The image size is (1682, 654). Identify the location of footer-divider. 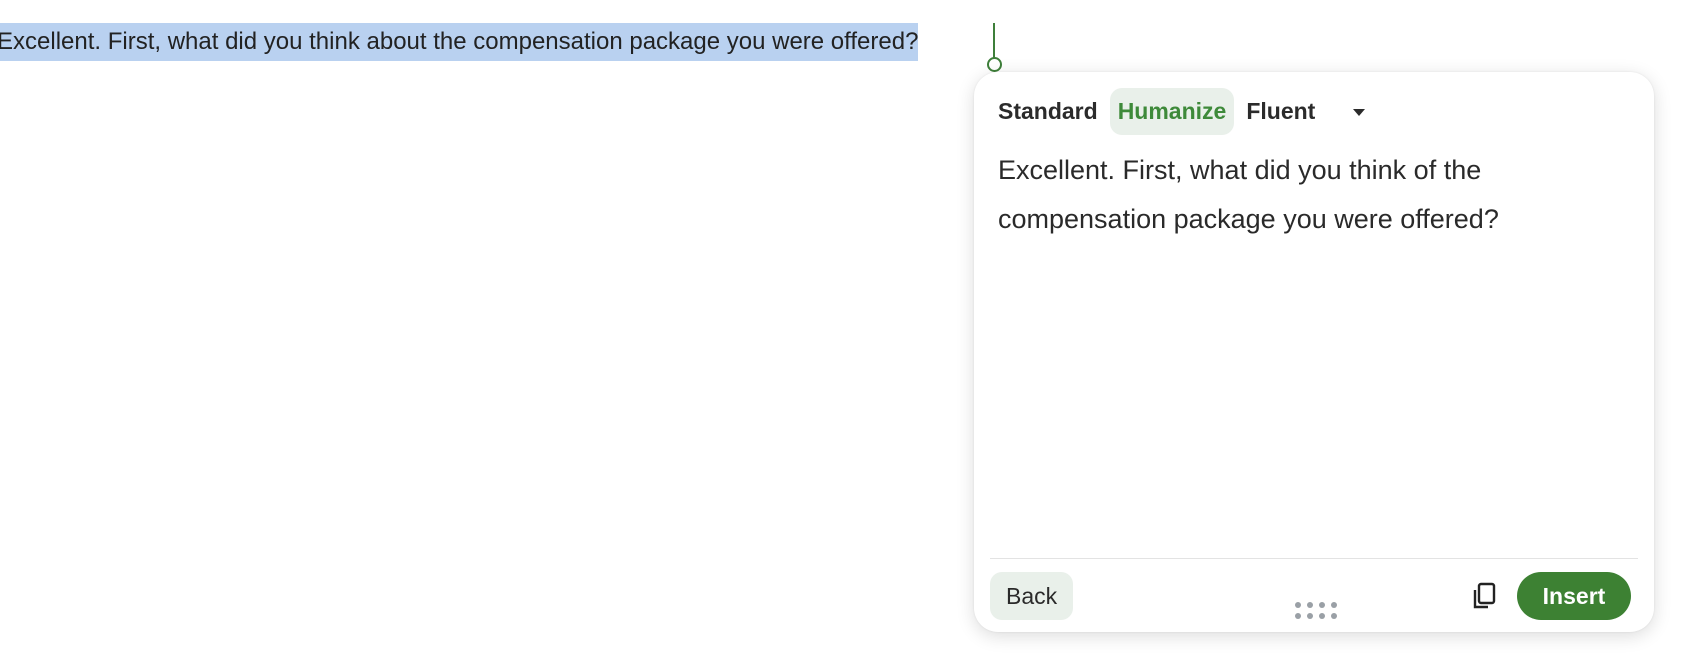
(1314, 558).